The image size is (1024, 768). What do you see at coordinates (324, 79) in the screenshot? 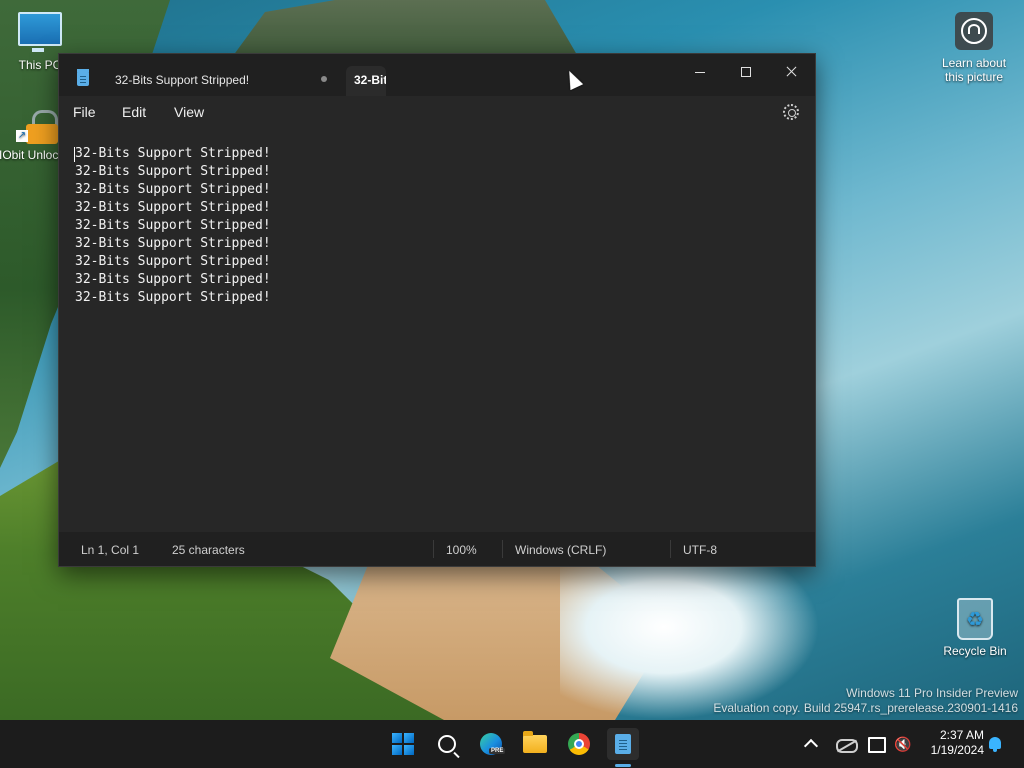
I see `unsaved-dot-icon` at bounding box center [324, 79].